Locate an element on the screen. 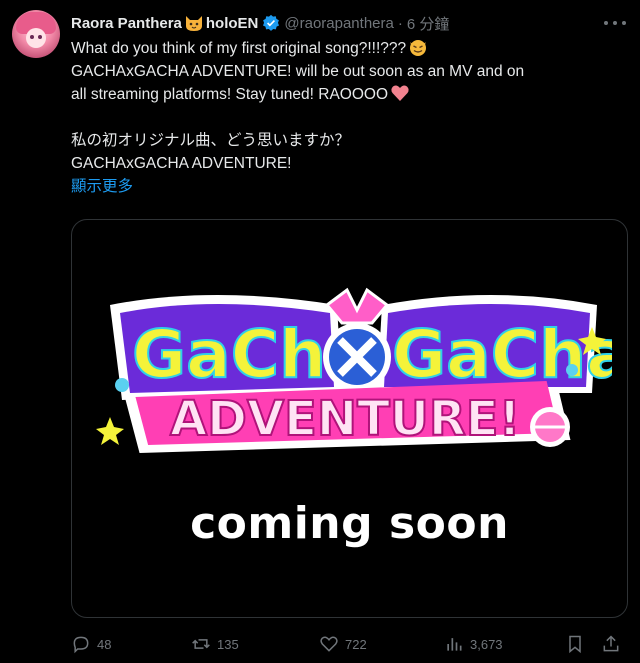 This screenshot has height=663, width=640. views-icon is located at coordinates (454, 644).